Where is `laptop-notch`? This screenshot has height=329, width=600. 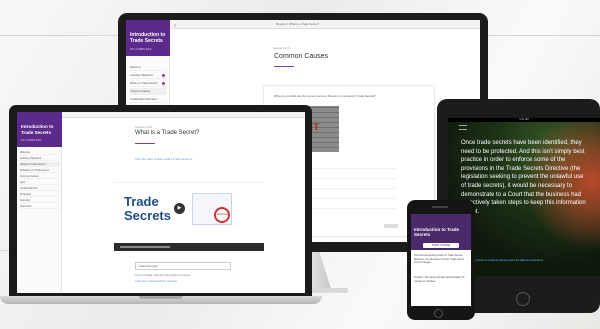
laptop-notch is located at coordinates (161, 297).